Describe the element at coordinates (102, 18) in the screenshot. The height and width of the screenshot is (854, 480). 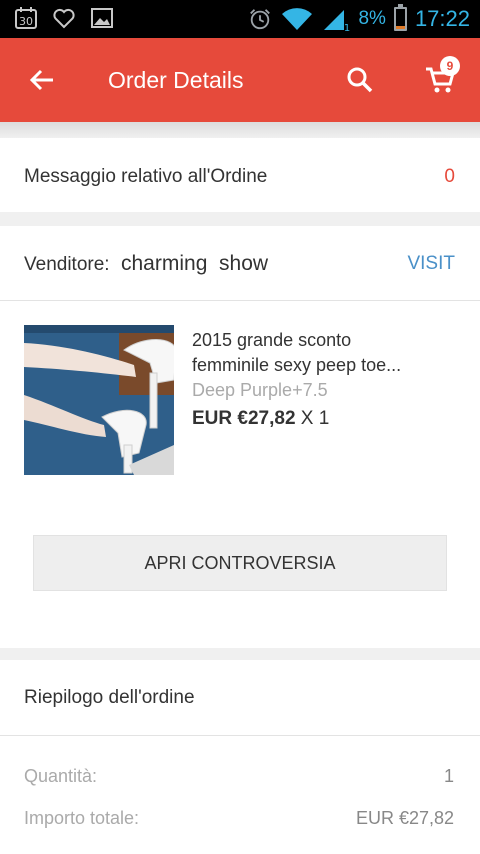
I see `image-icon` at that location.